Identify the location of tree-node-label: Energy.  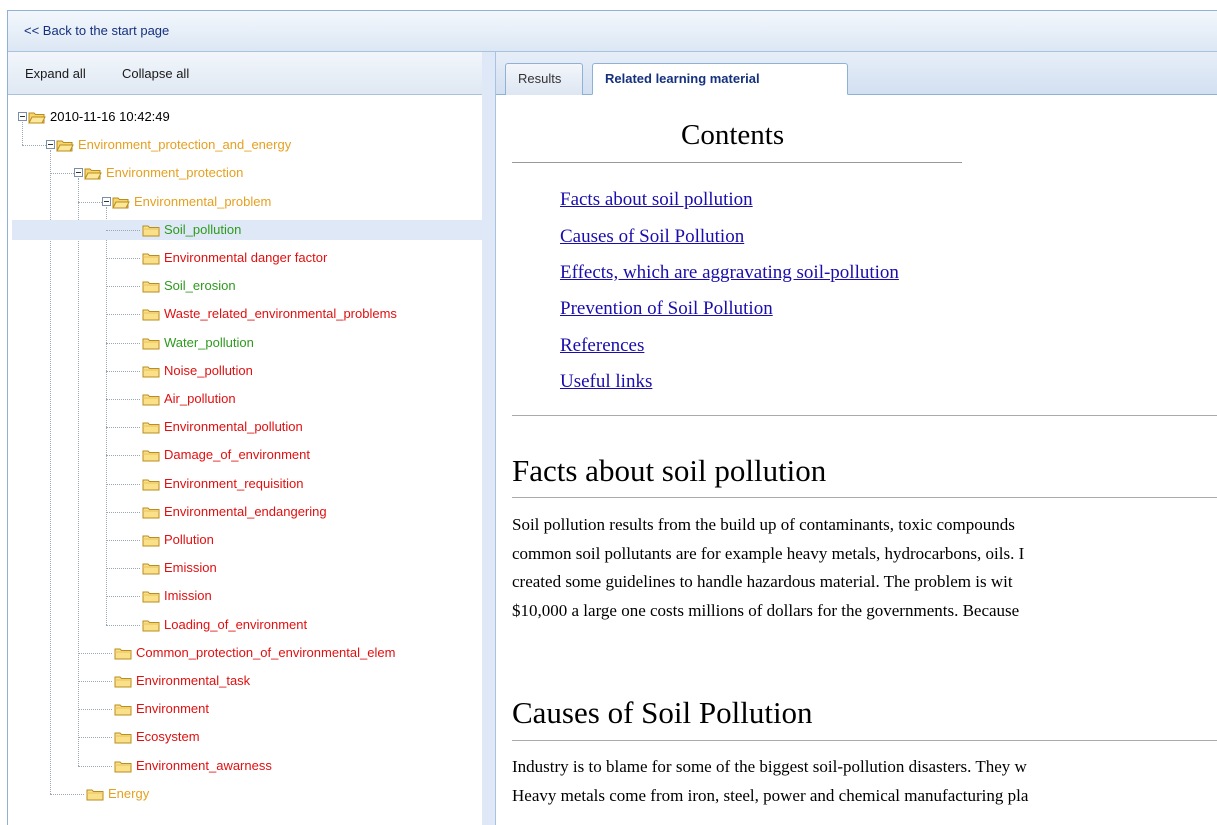
(129, 793).